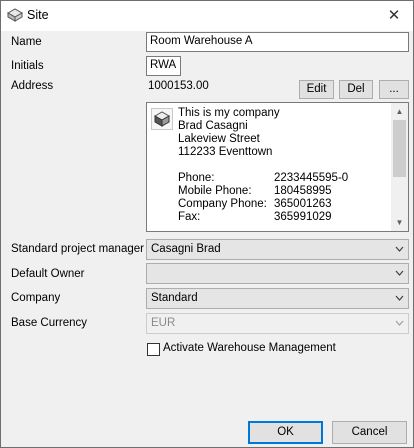 The image size is (414, 448). What do you see at coordinates (369, 432) in the screenshot?
I see `cancel-button: Cancel` at bounding box center [369, 432].